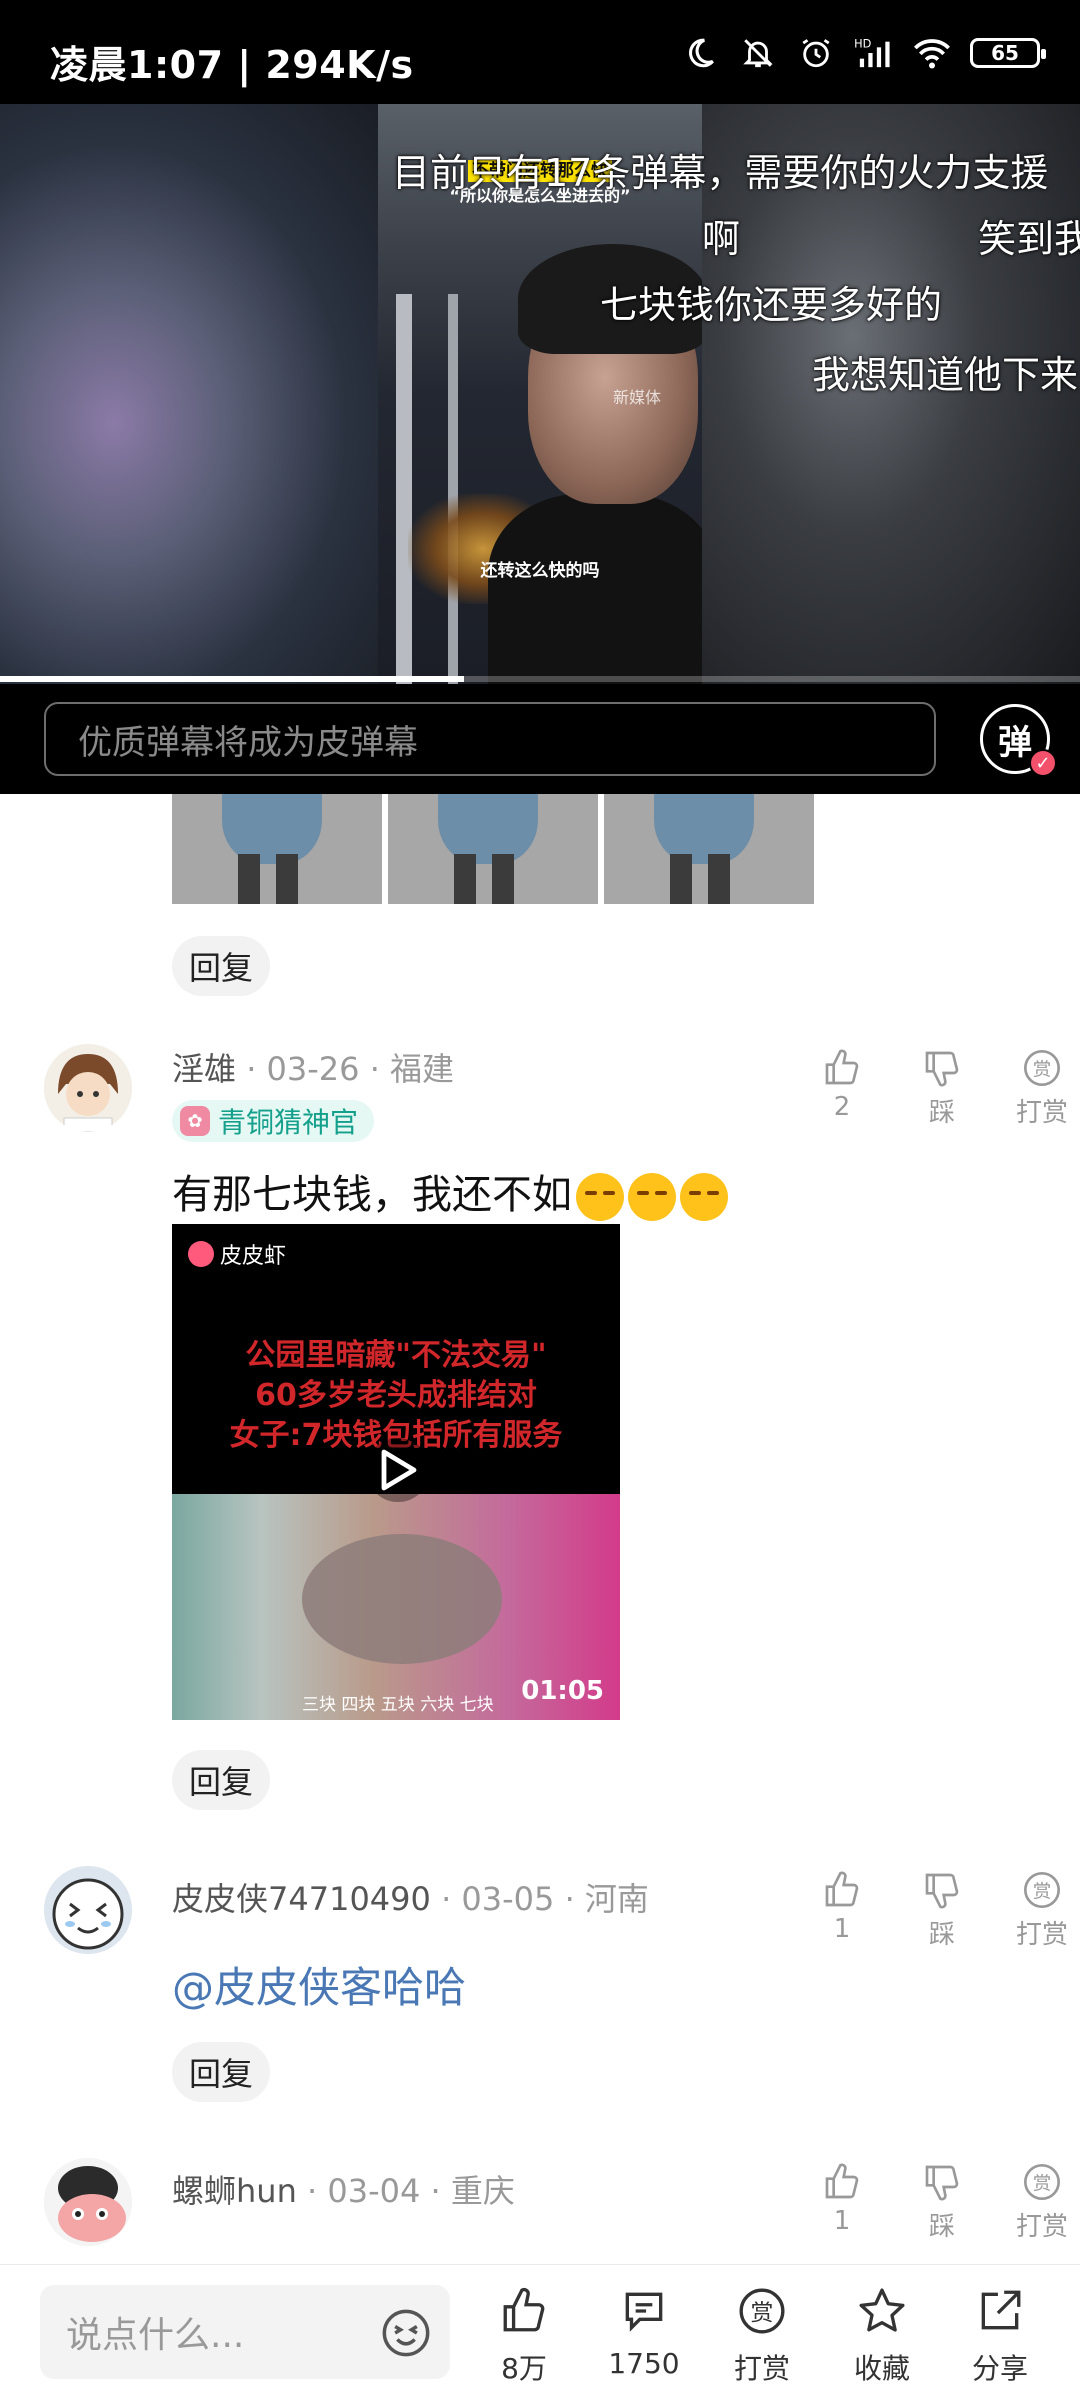  What do you see at coordinates (644, 2311) in the screenshot?
I see `comment-icon` at bounding box center [644, 2311].